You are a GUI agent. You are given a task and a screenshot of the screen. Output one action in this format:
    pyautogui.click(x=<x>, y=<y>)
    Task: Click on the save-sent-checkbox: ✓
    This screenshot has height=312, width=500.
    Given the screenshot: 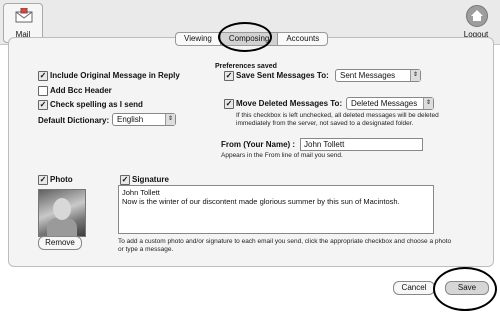 What is the action you would take?
    pyautogui.click(x=229, y=76)
    